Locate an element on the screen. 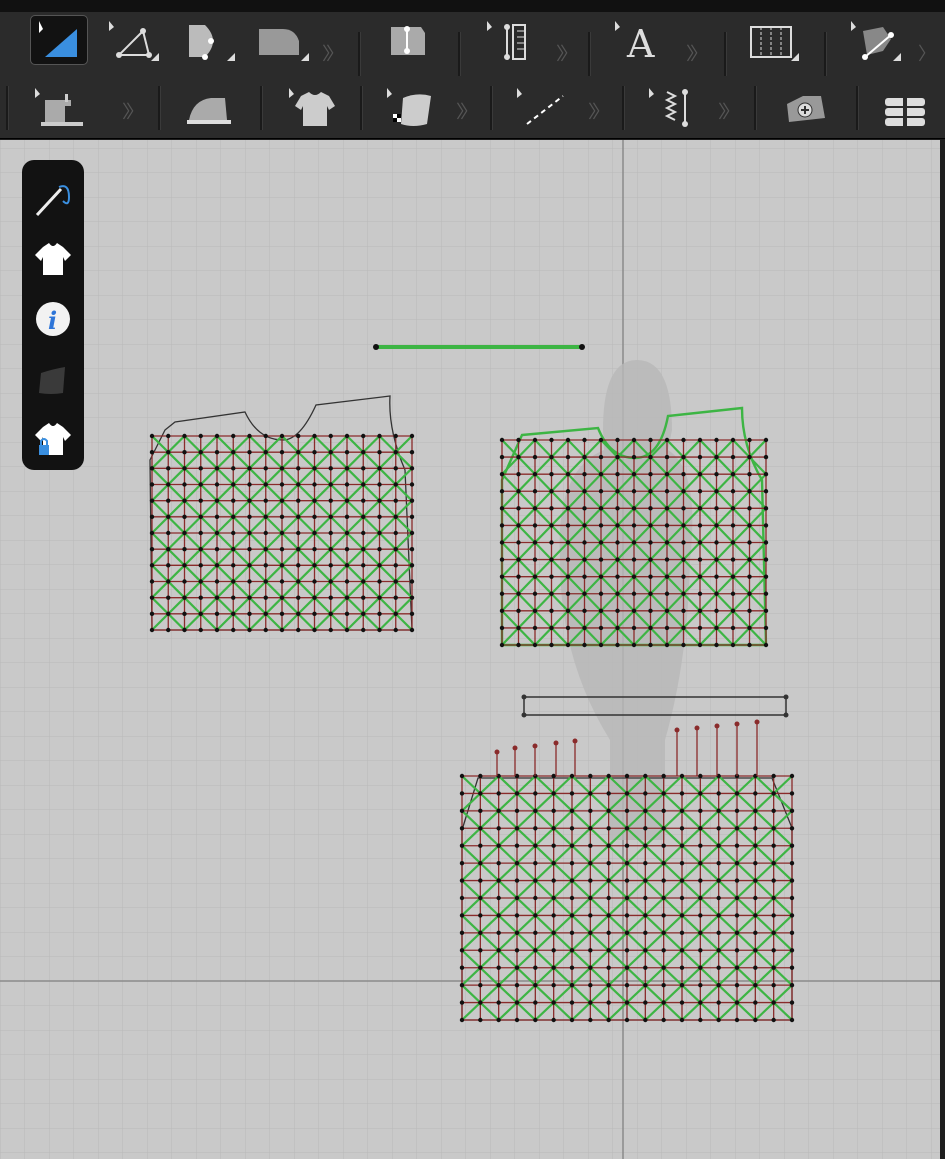  steam-tool is located at coordinates (209, 107).